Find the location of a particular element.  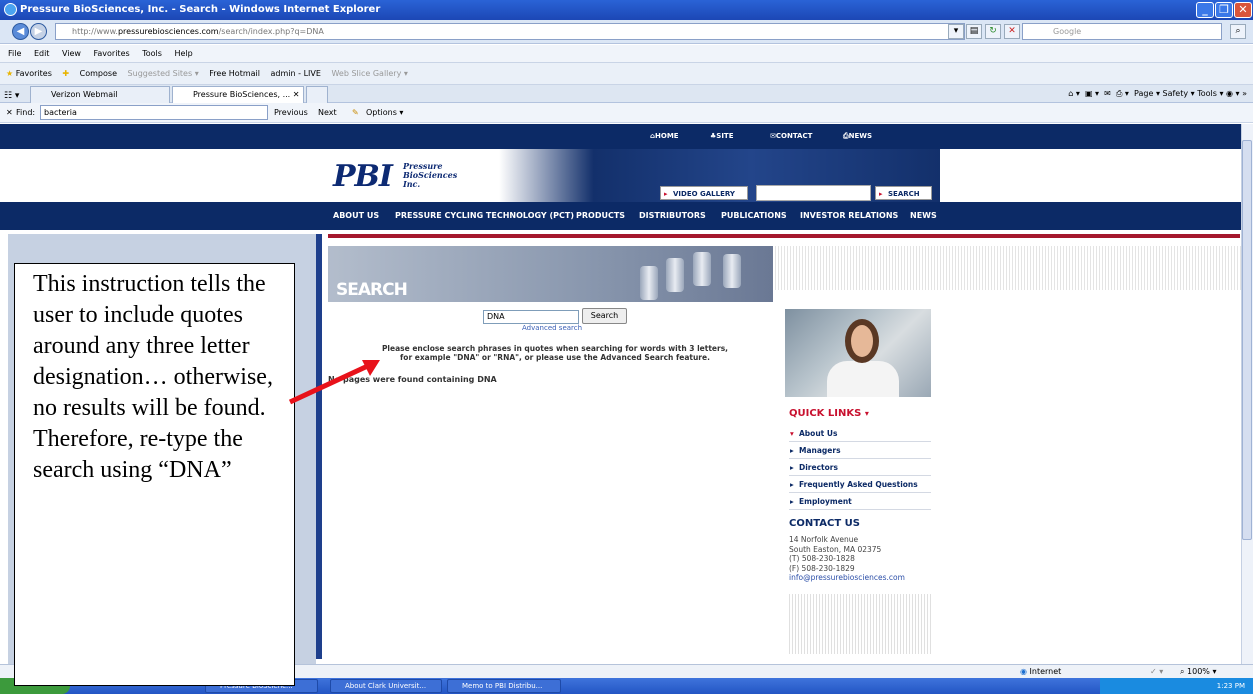

web-search-input: Google is located at coordinates (1122, 31).